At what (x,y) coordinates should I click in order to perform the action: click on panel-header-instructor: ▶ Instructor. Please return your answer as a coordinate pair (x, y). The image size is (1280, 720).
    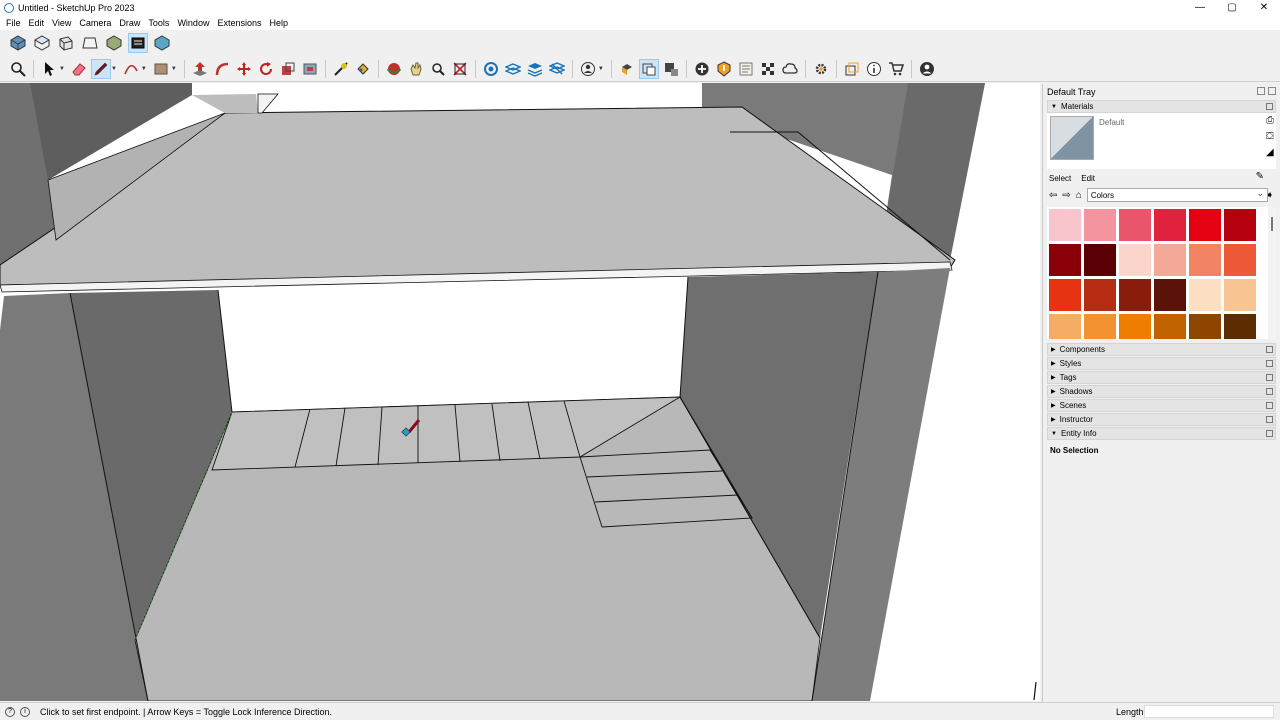
    Looking at the image, I should click on (1161, 419).